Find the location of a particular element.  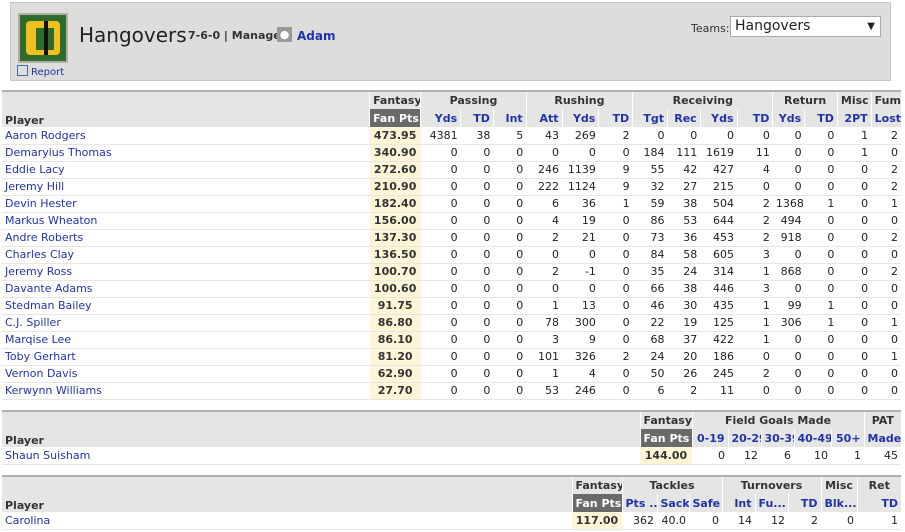

offense-col-10: TD is located at coordinates (754, 118).